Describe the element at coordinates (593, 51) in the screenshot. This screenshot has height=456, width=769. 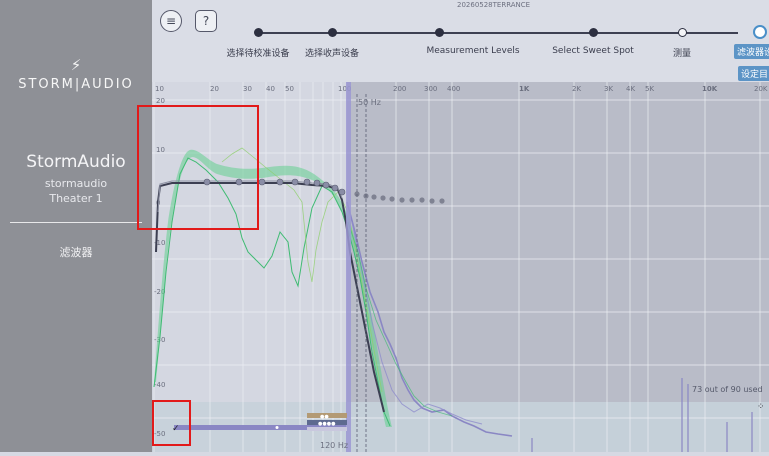
I see `step-label-4: Select Sweet Spot` at that location.